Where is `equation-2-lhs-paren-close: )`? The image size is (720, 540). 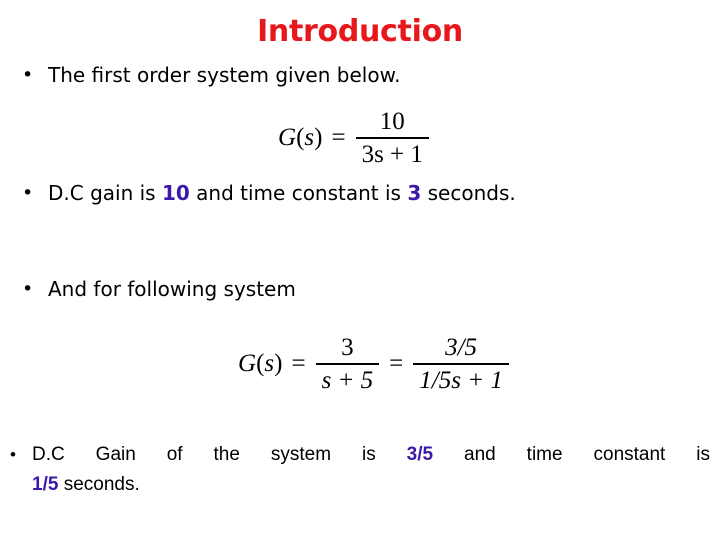
equation-2-lhs-paren-close: ) is located at coordinates (278, 364).